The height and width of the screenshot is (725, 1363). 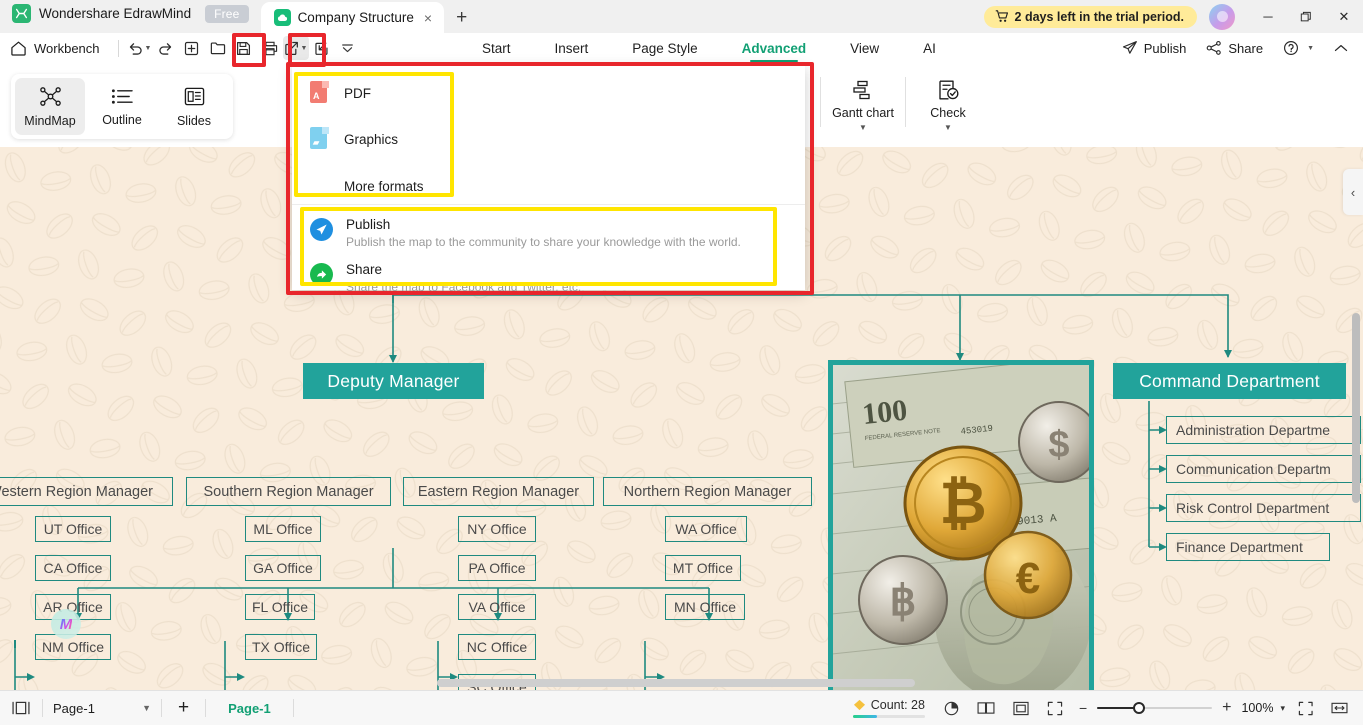 I want to click on node-office: NC Office, so click(x=497, y=647).